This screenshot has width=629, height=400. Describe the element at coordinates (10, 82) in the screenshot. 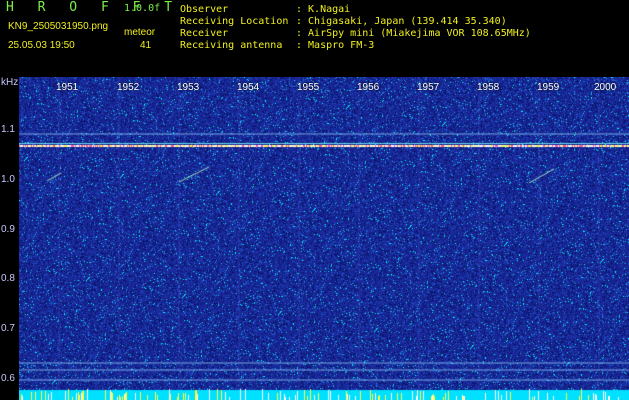

I see `y-axis-unit: kHz` at that location.